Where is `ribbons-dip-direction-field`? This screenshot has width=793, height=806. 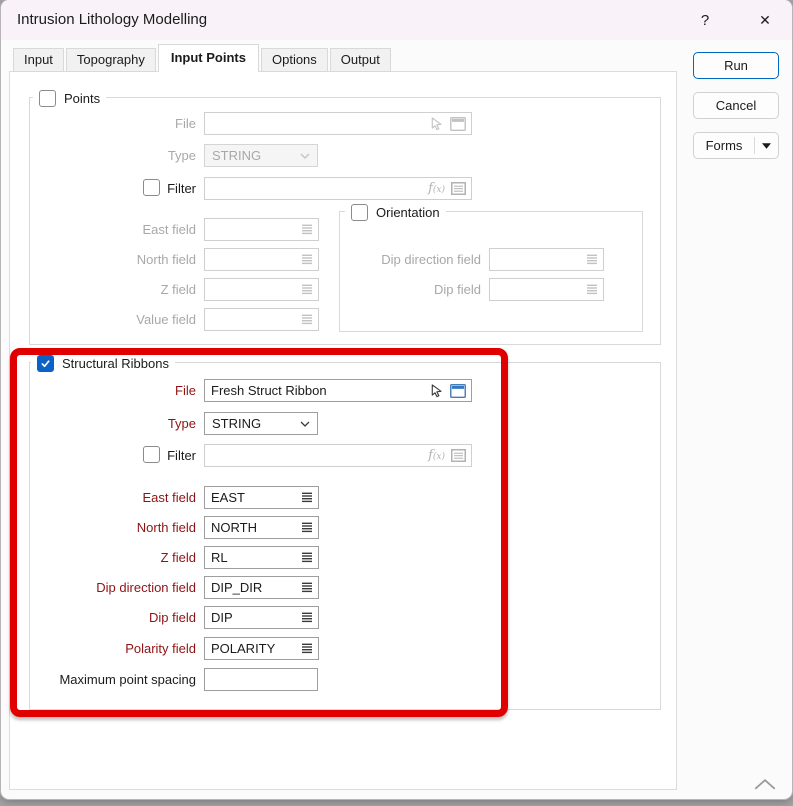 ribbons-dip-direction-field is located at coordinates (261, 587).